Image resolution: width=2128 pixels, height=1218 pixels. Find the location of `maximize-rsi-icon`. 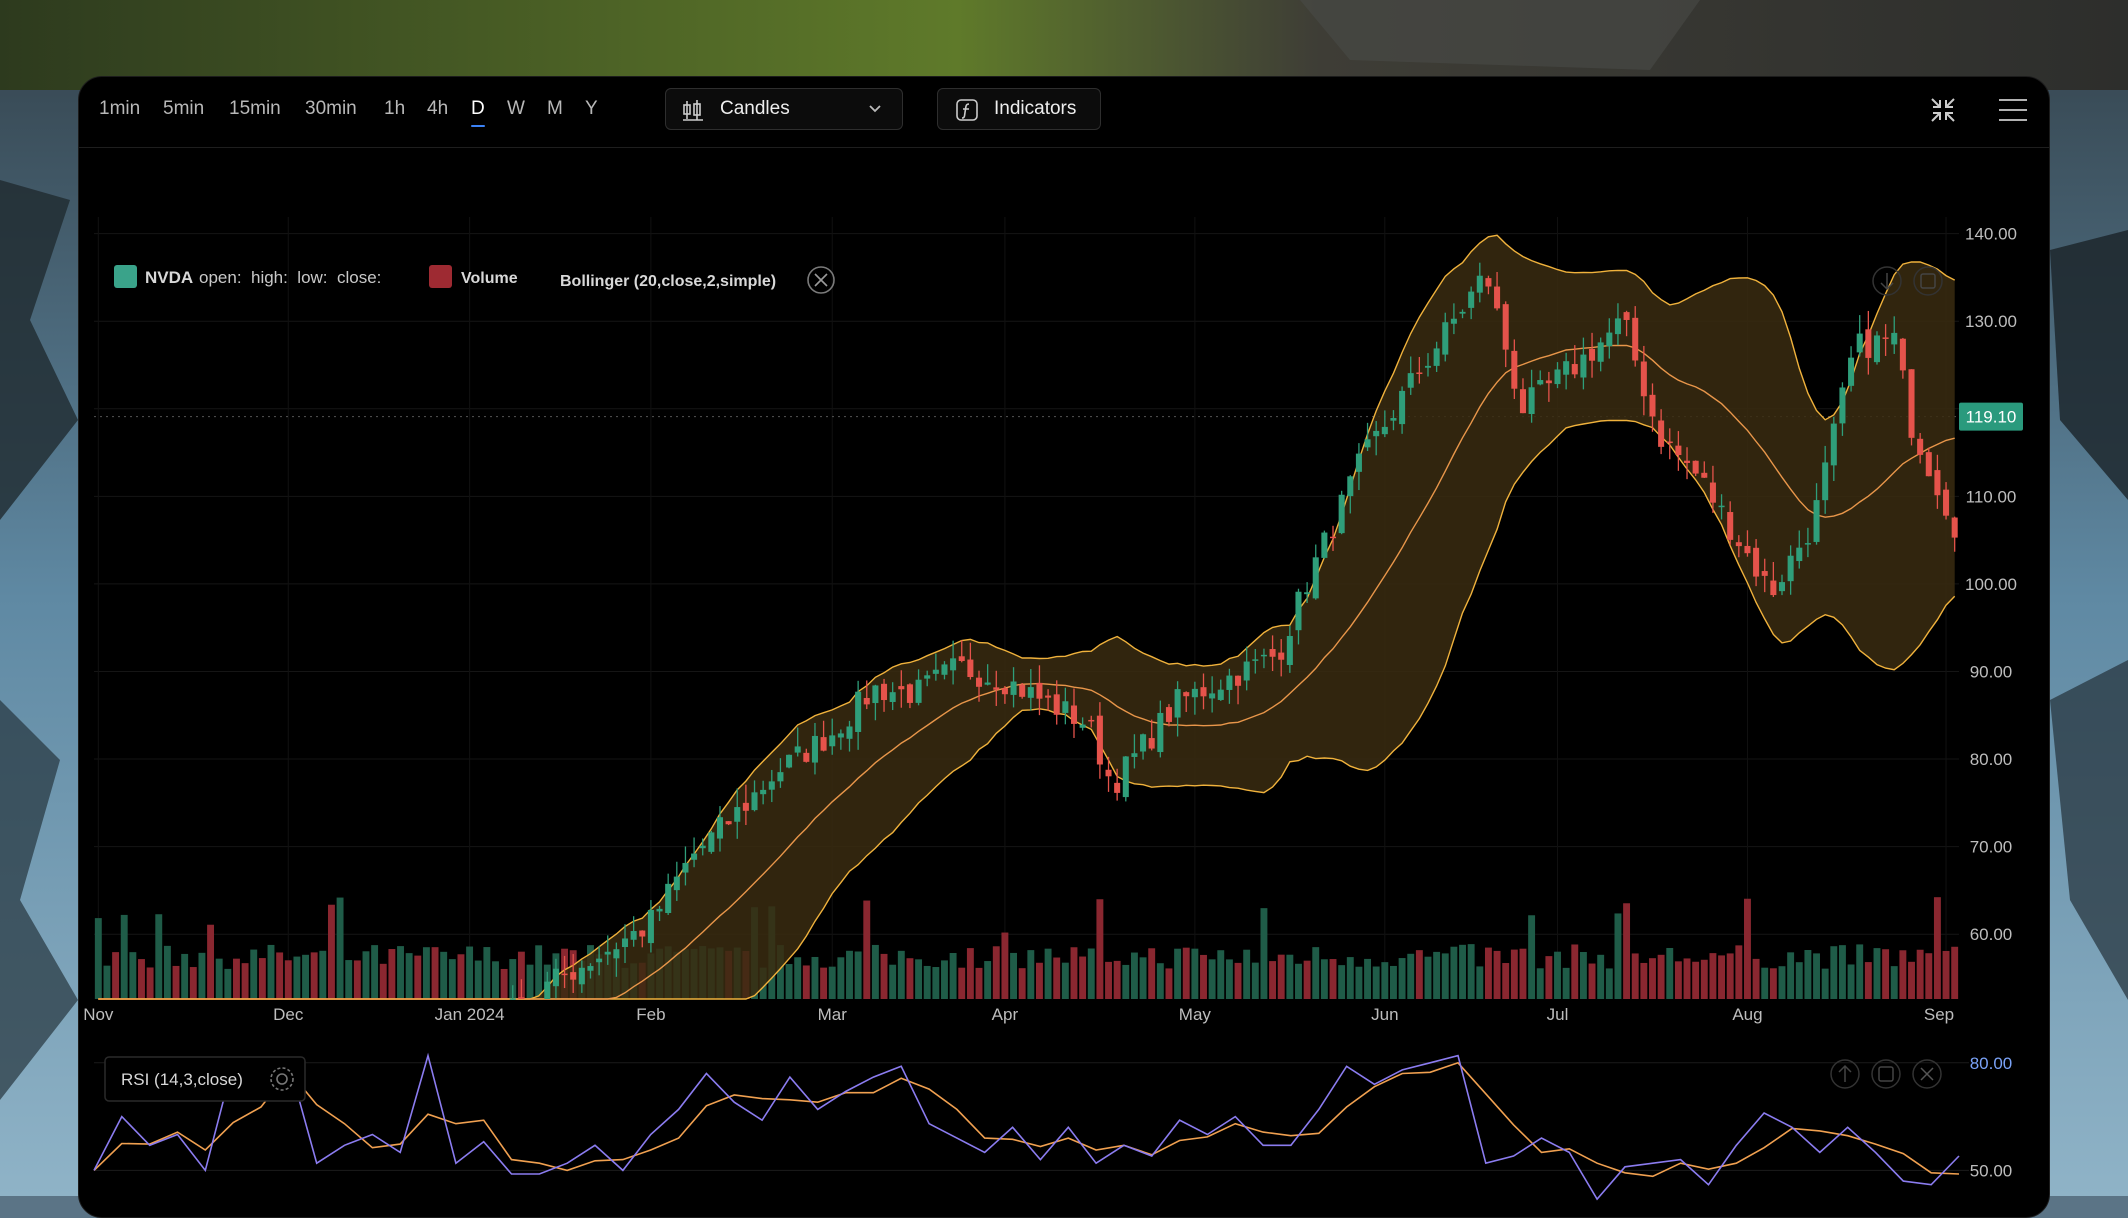

maximize-rsi-icon is located at coordinates (1886, 1074).